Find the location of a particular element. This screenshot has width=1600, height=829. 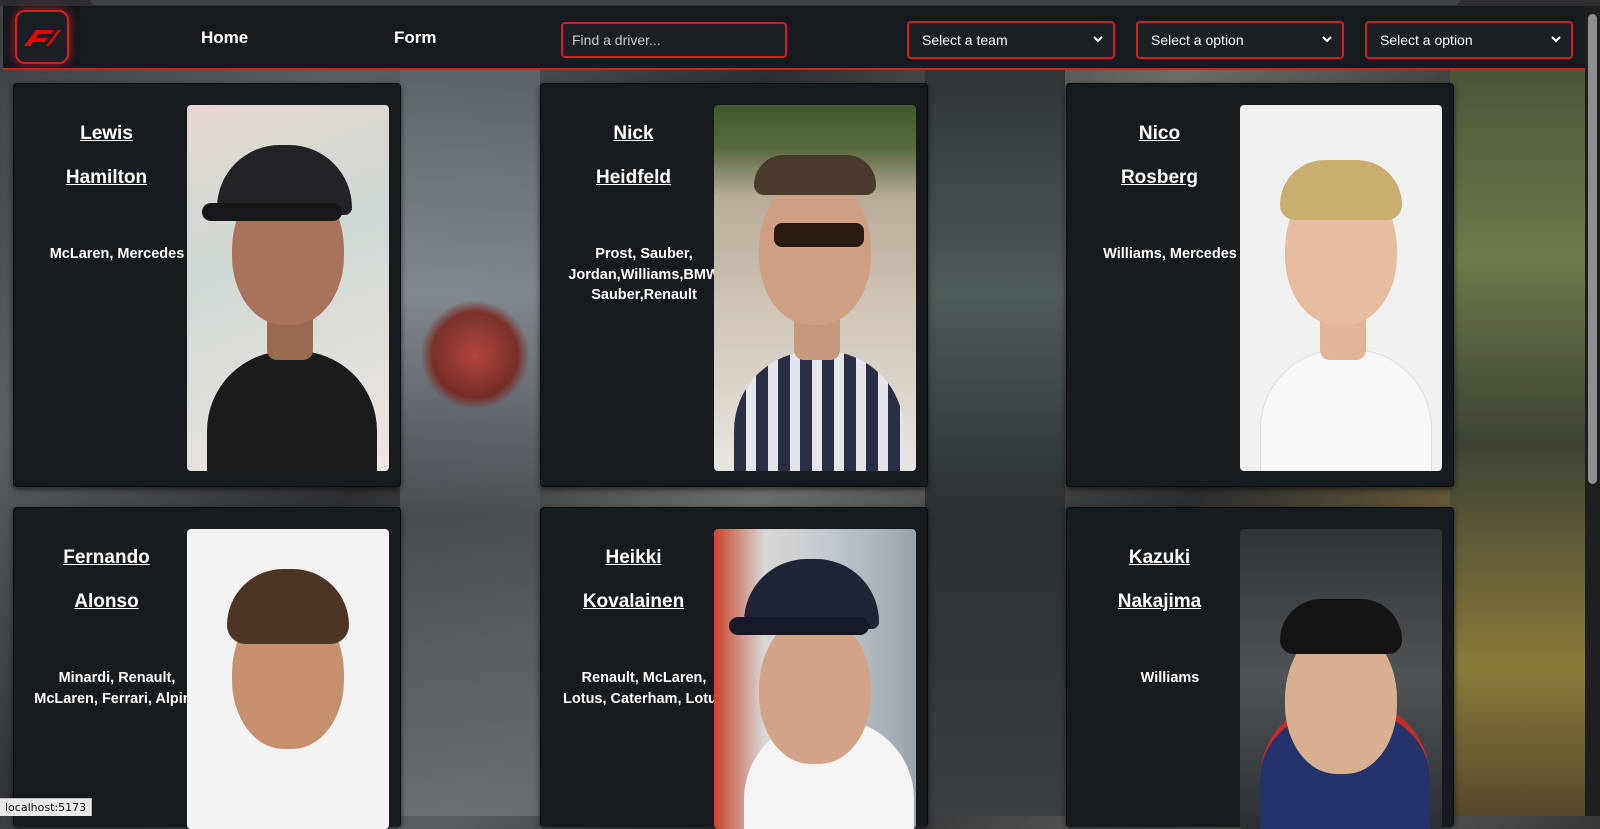

filter-select-2: Select a option is located at coordinates (1240, 40).